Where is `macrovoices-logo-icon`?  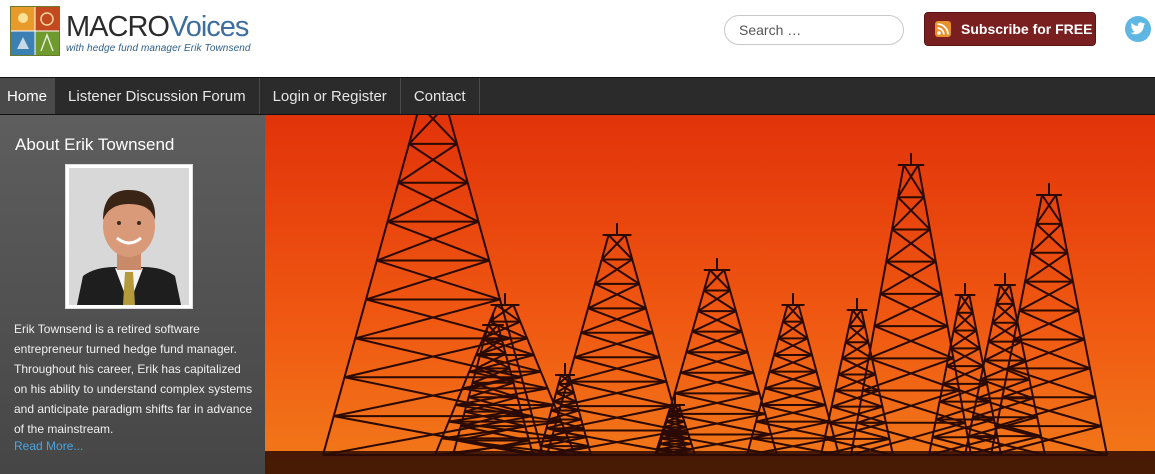 macrovoices-logo-icon is located at coordinates (35, 31).